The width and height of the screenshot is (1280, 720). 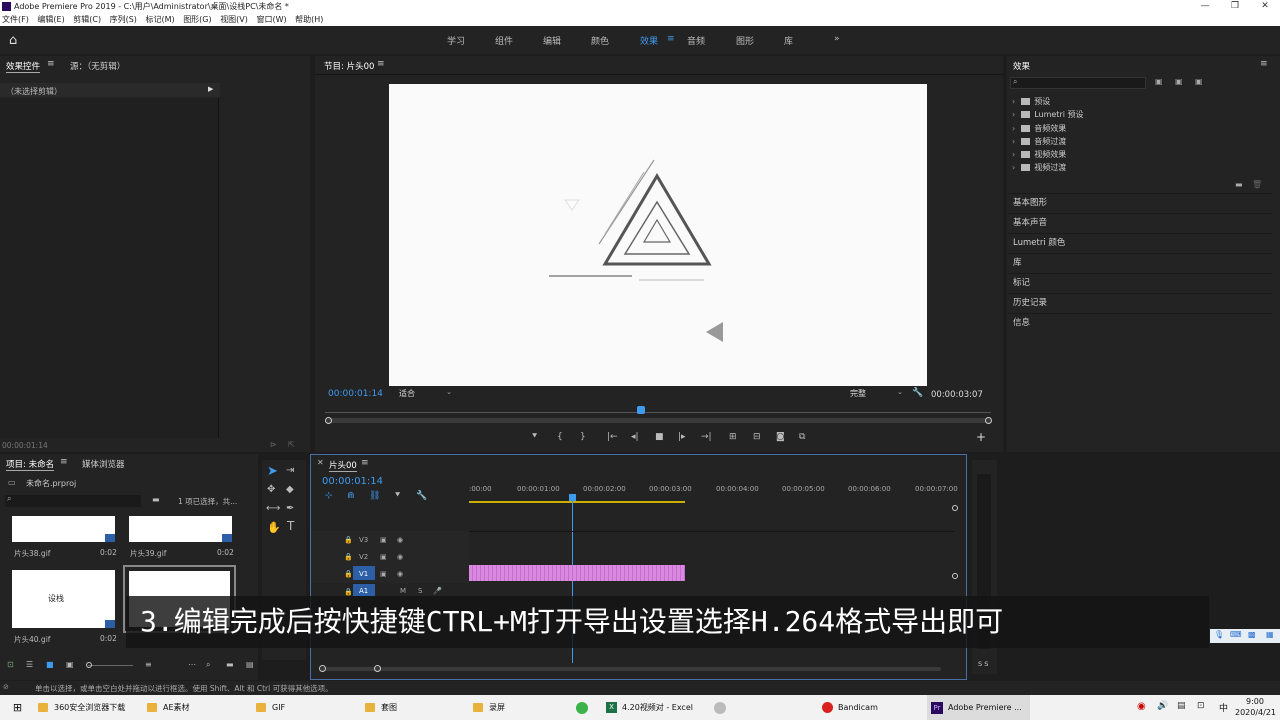 What do you see at coordinates (552, 40) in the screenshot?
I see `workspace-editing: 编辑` at bounding box center [552, 40].